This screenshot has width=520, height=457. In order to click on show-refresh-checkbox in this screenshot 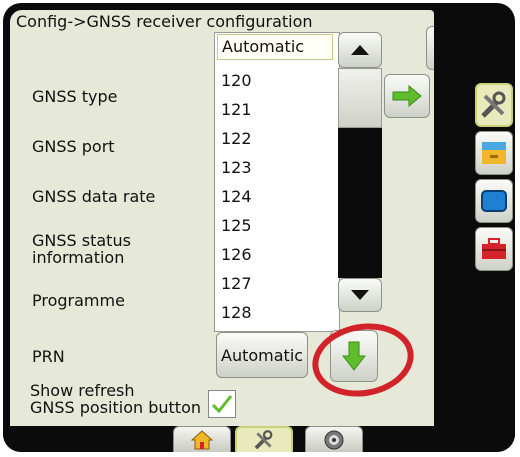, I will do `click(222, 404)`.